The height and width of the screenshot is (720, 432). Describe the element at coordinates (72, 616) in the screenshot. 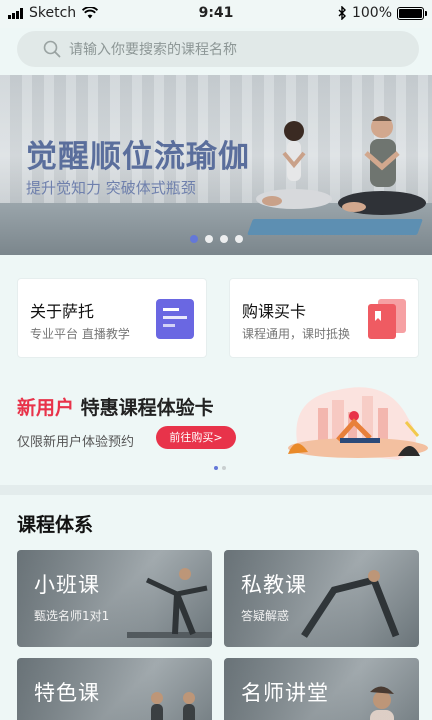

I see `course-desc: 甄选名师1对1` at that location.